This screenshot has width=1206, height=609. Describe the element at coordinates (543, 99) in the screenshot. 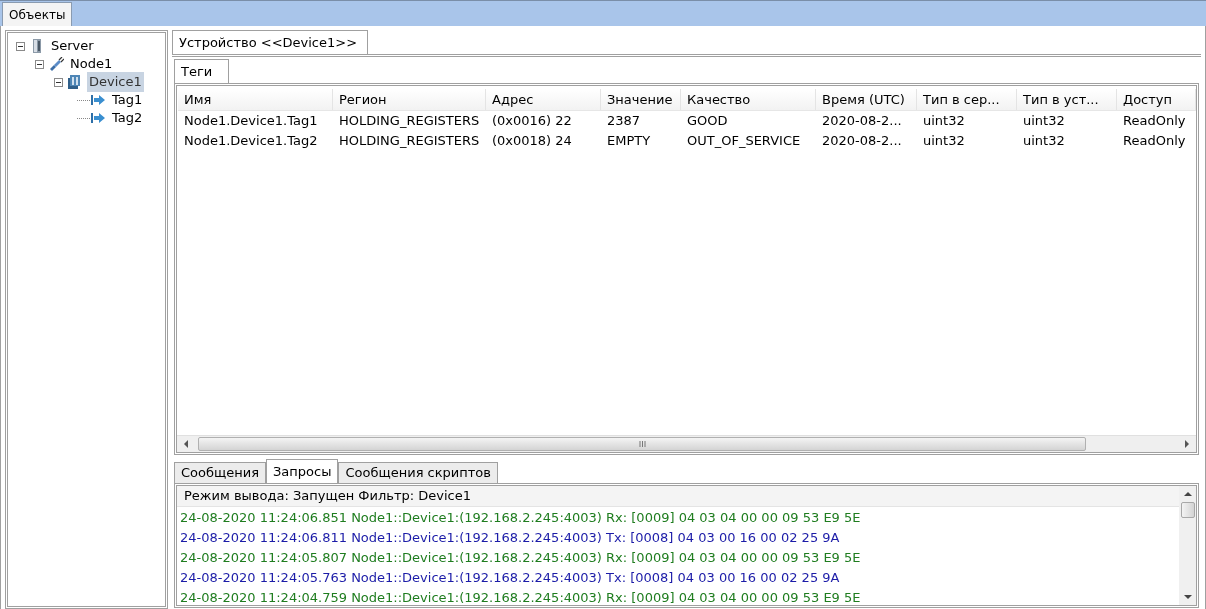

I see `column-header: Адрес` at that location.